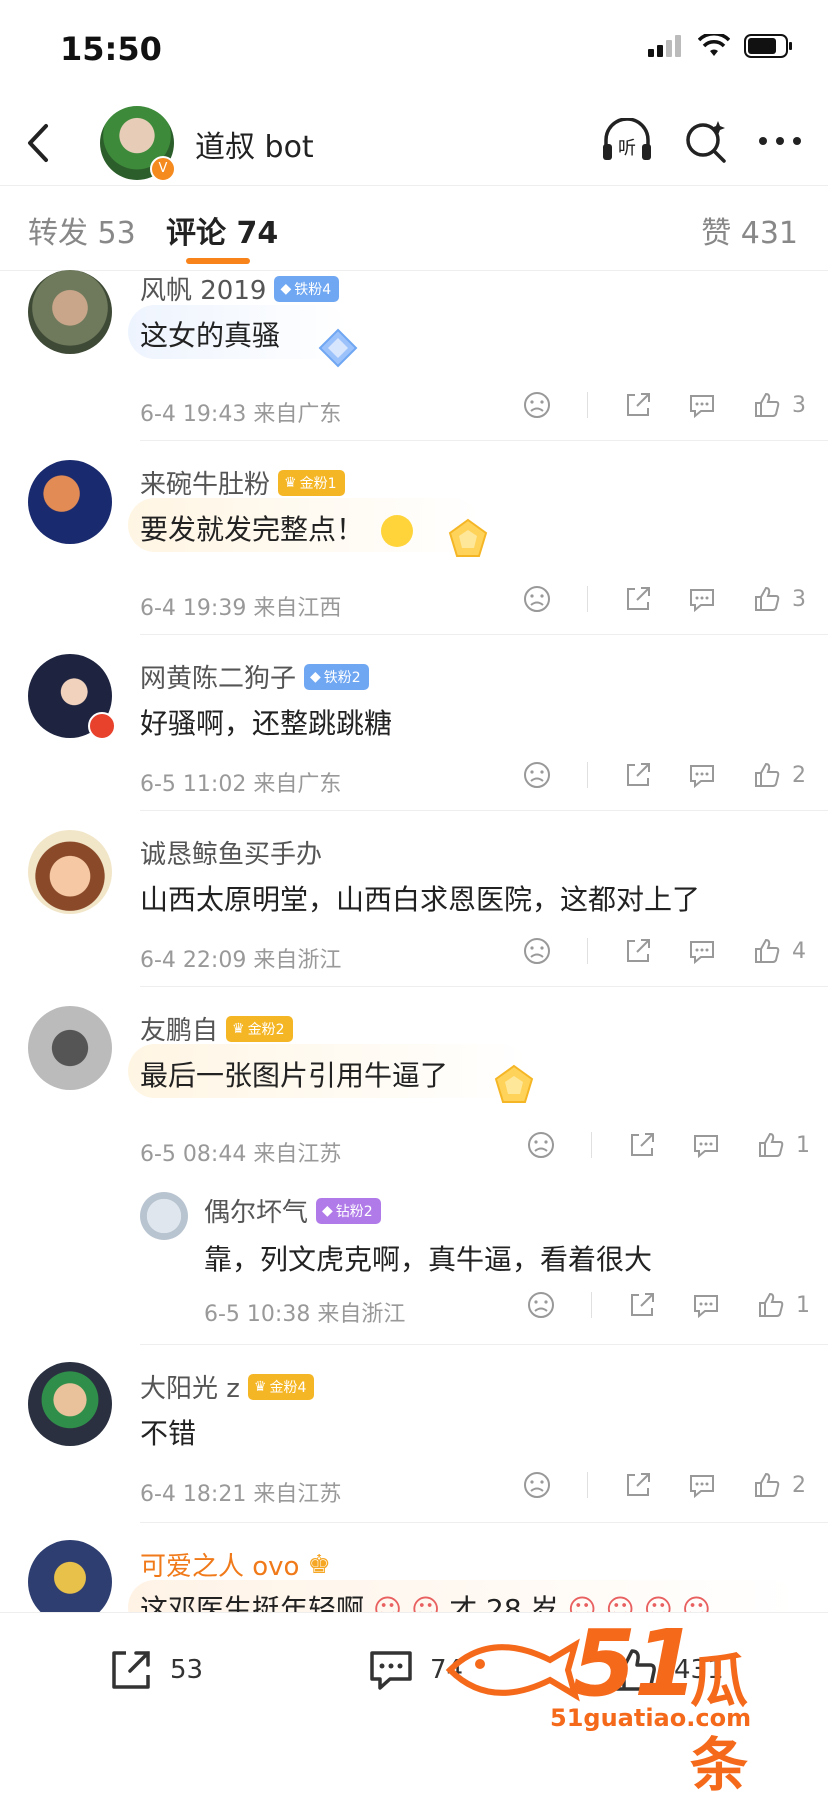 Image resolution: width=828 pixels, height=1802 pixels. I want to click on comment-text: 好骚啊，还整跳跳糖, so click(266, 723).